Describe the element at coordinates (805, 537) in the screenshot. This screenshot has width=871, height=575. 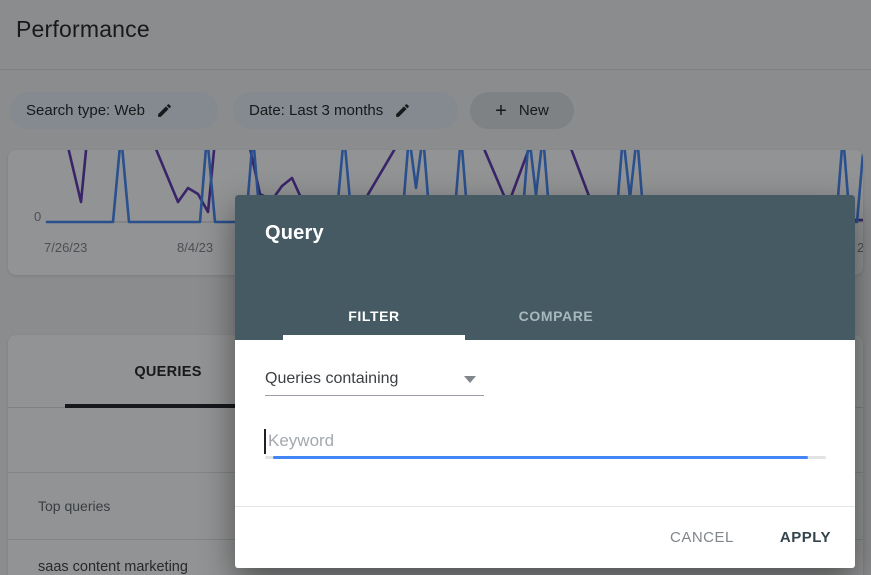
I see `apply-button: APPLY` at that location.